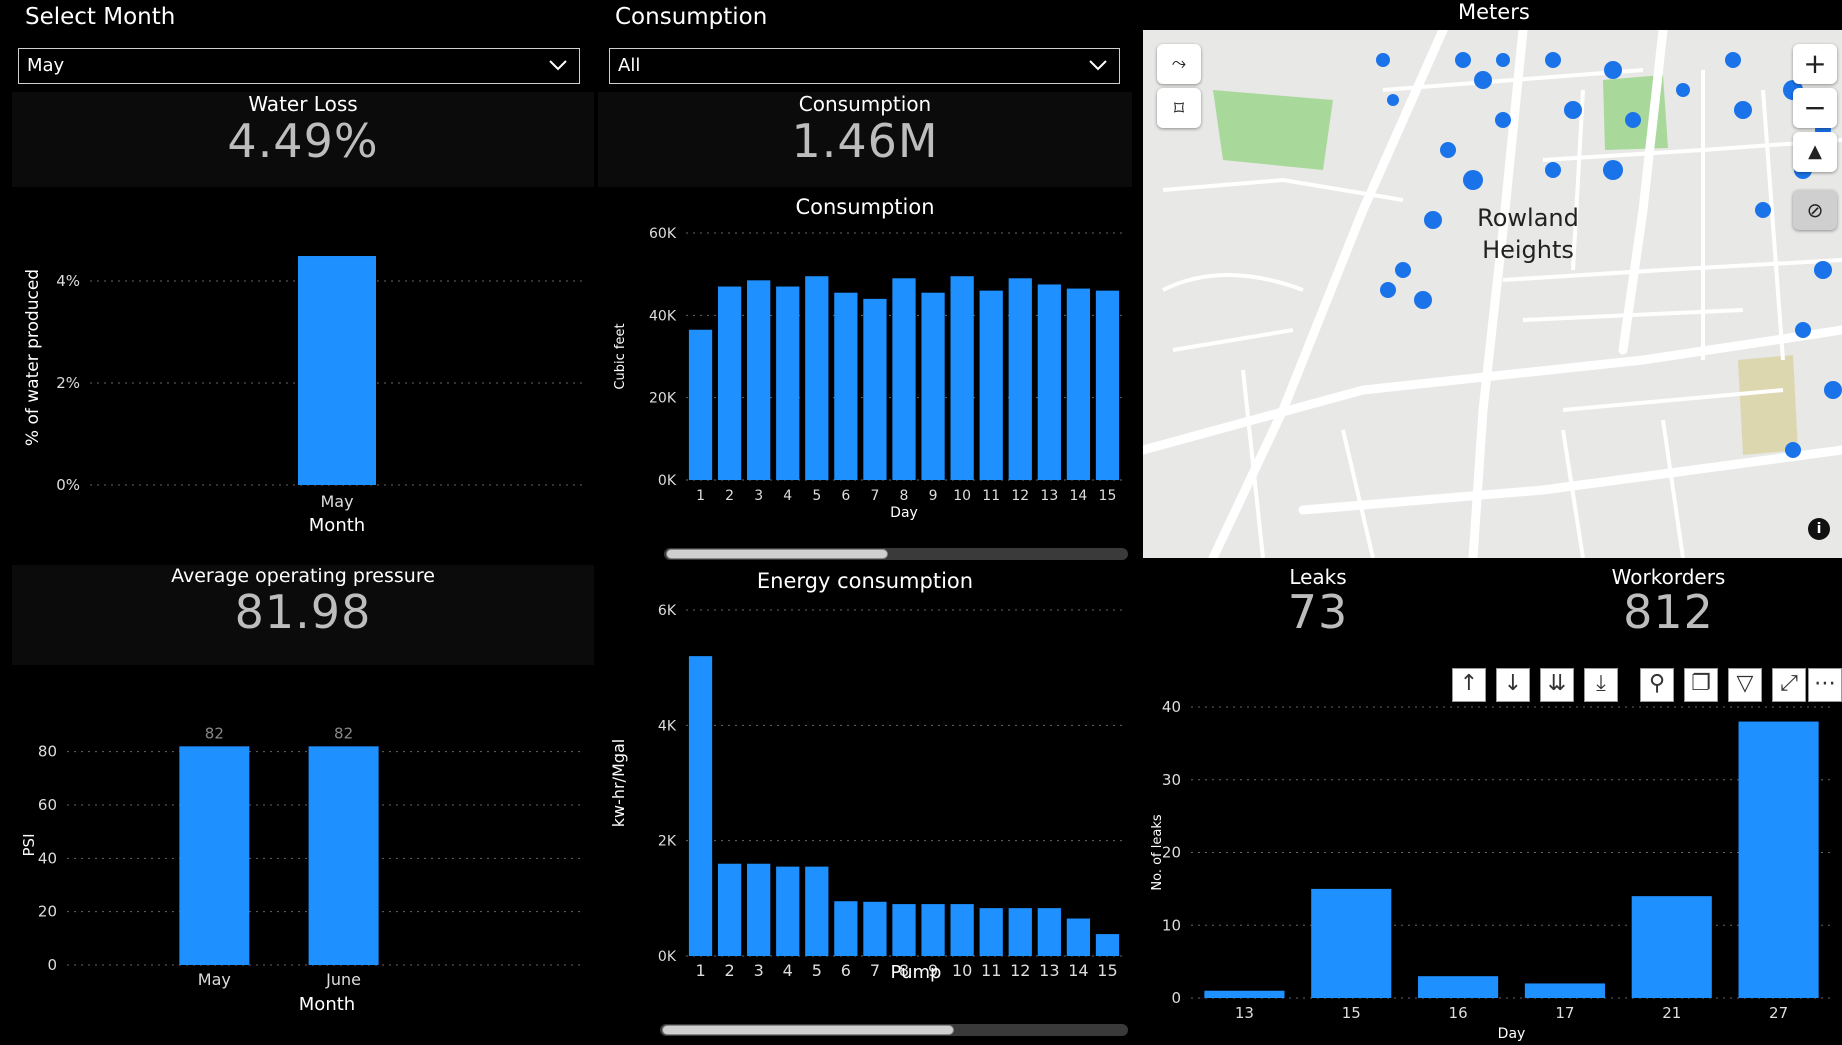 The width and height of the screenshot is (1842, 1045). What do you see at coordinates (1492, 854) in the screenshot?
I see `leaks-chart: 01020304013 15 16 17 21 27DayNo. of leaks` at bounding box center [1492, 854].